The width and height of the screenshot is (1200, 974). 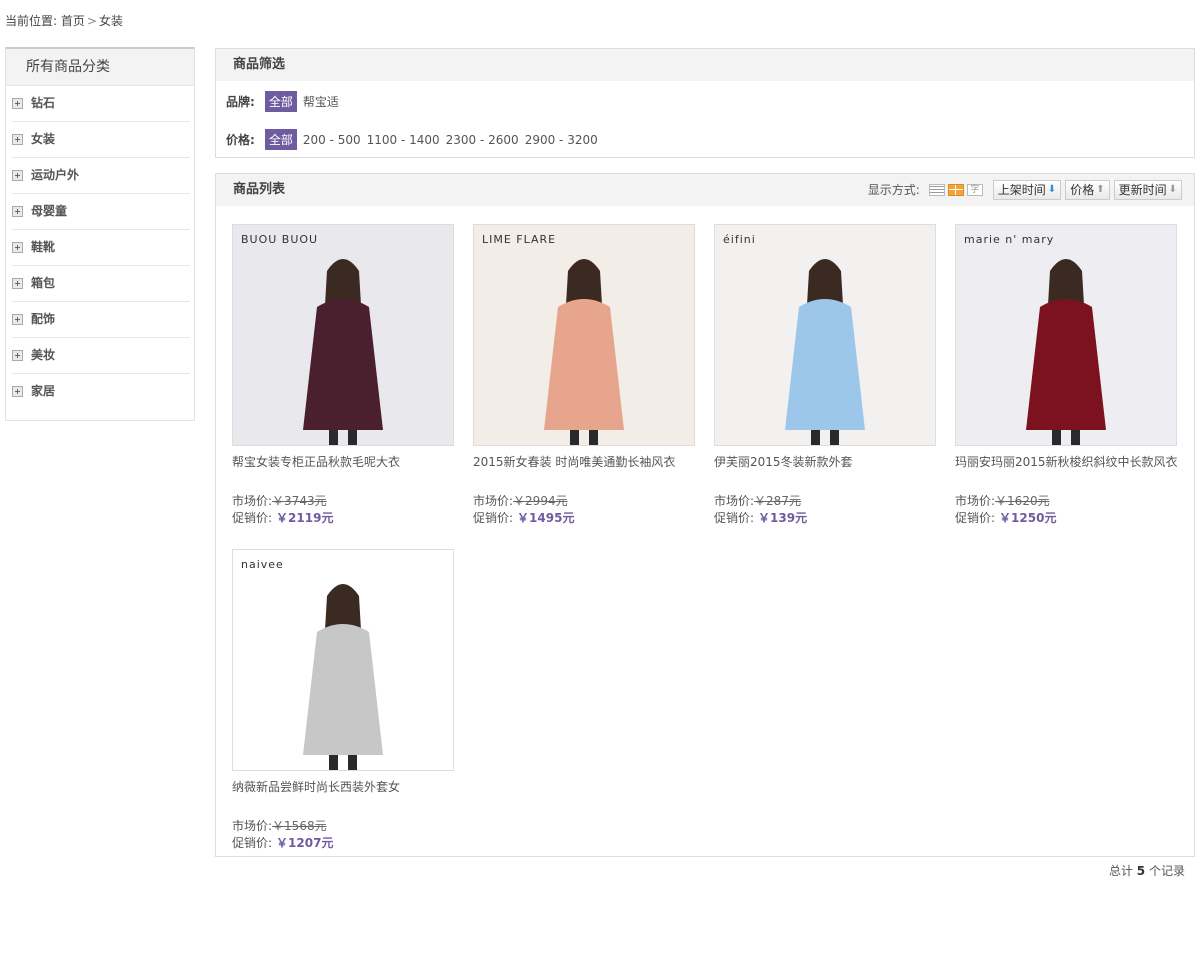 What do you see at coordinates (280, 101) in the screenshot?
I see `brand-all-option: 全部` at bounding box center [280, 101].